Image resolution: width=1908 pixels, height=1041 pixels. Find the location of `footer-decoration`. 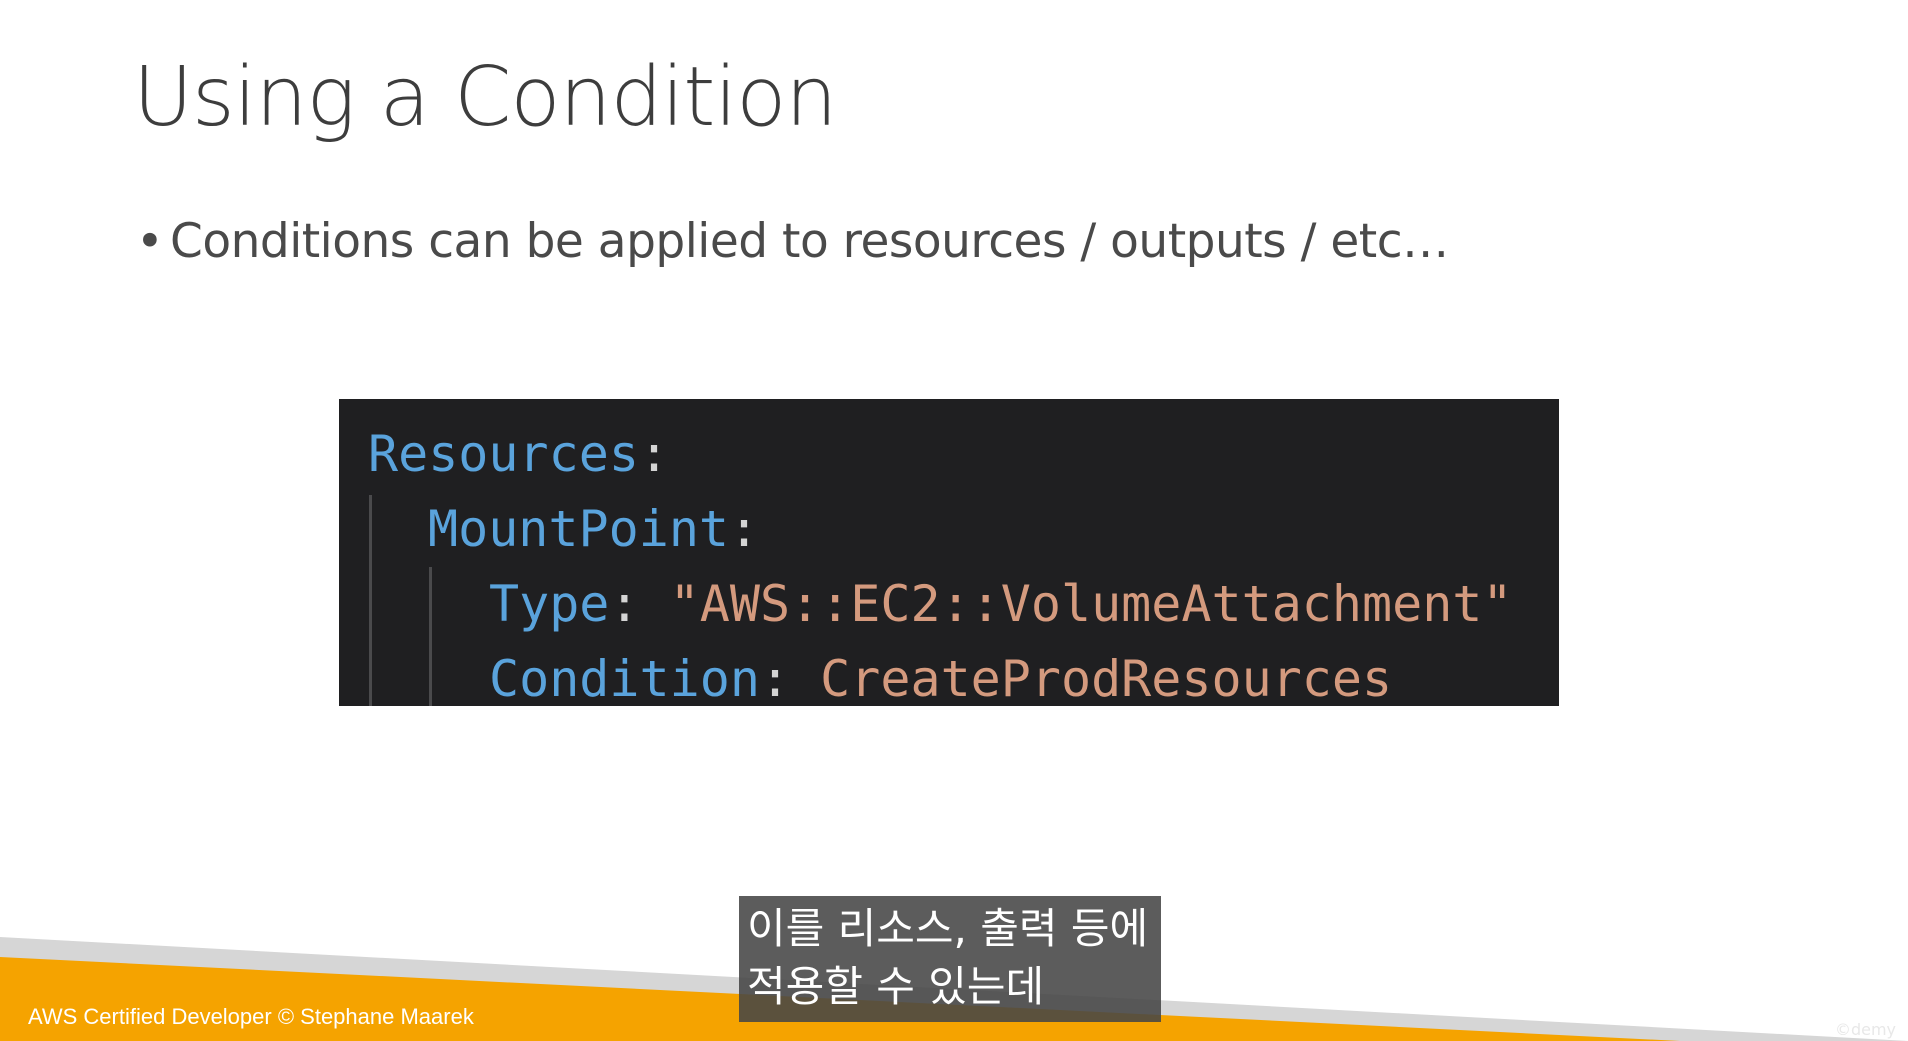

footer-decoration is located at coordinates (954, 989).